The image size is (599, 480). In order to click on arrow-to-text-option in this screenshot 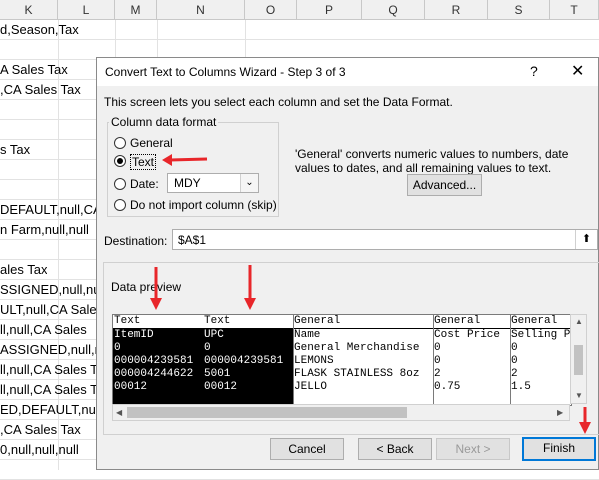, I will do `click(185, 160)`.